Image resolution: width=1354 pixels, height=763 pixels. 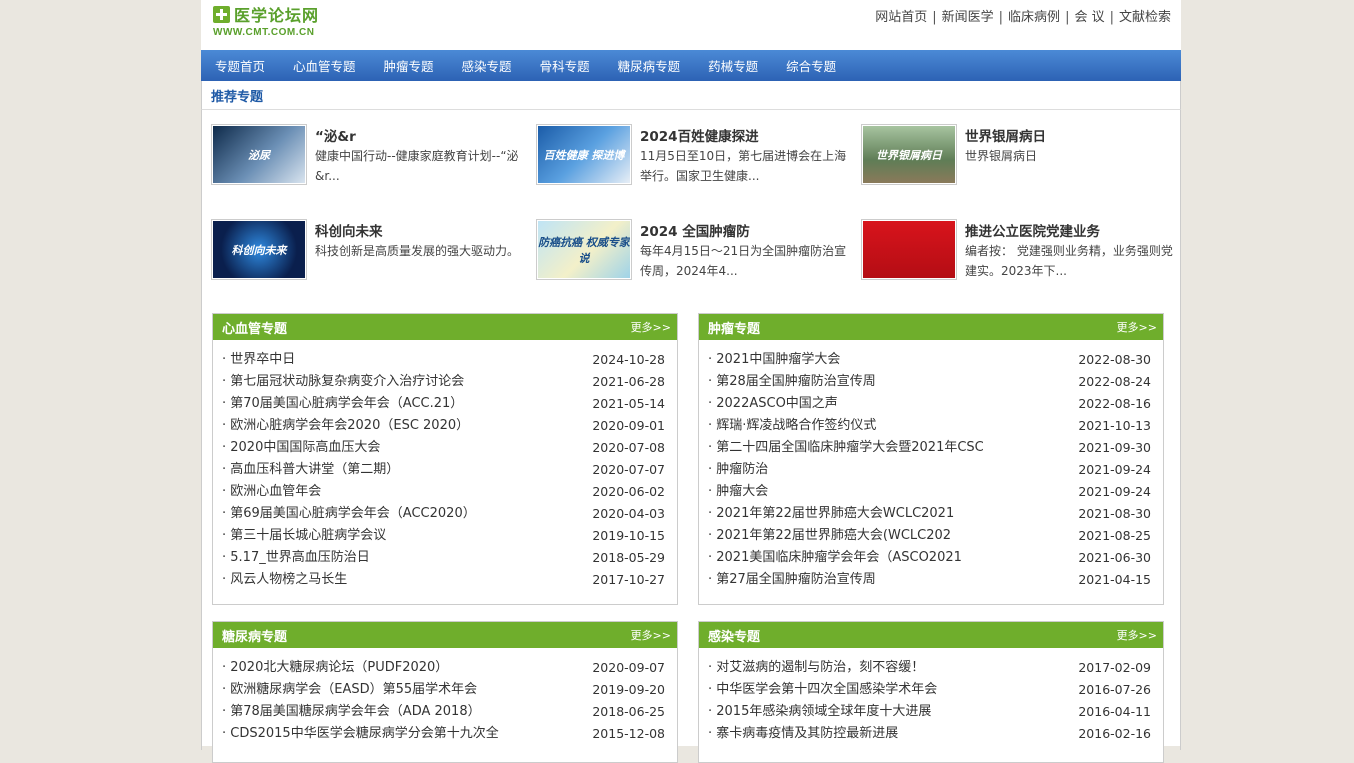 What do you see at coordinates (738, 492) in the screenshot?
I see `list-item-title: 肿瘤大会` at bounding box center [738, 492].